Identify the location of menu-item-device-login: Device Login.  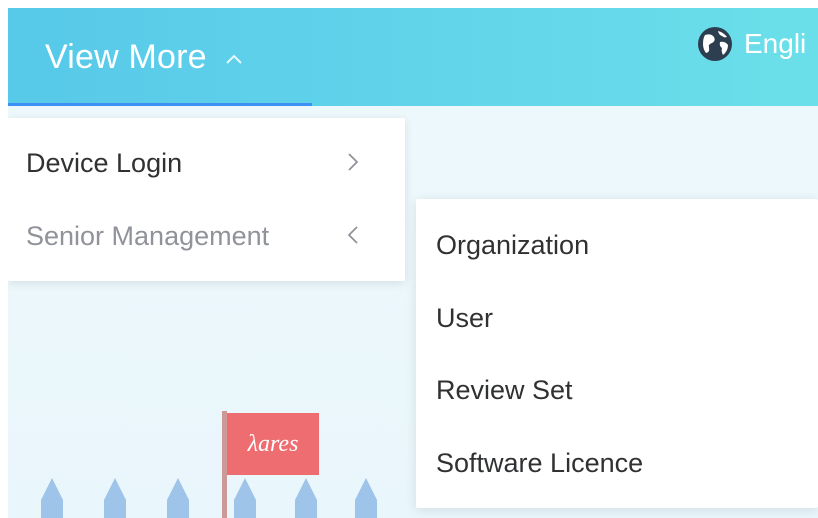
(206, 163).